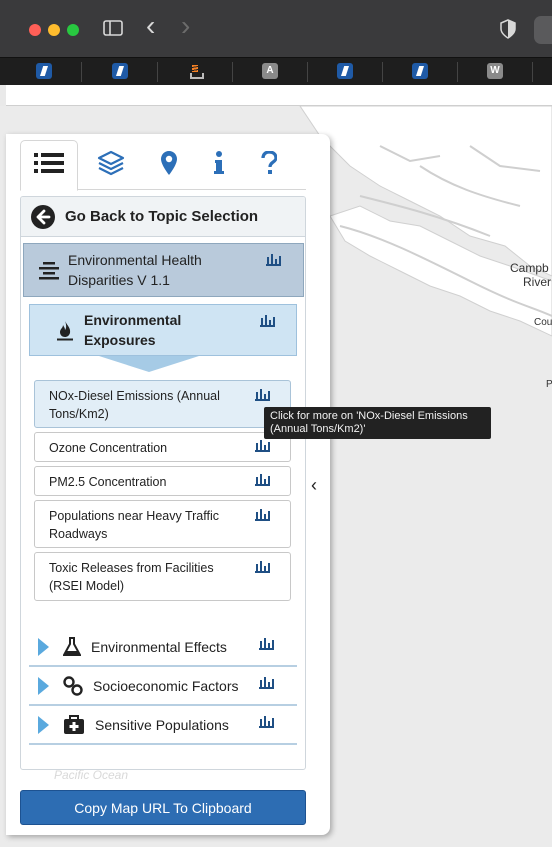 The image size is (552, 847). Describe the element at coordinates (91, 775) in the screenshot. I see `map-ocean-label: Pacific Ocean` at that location.